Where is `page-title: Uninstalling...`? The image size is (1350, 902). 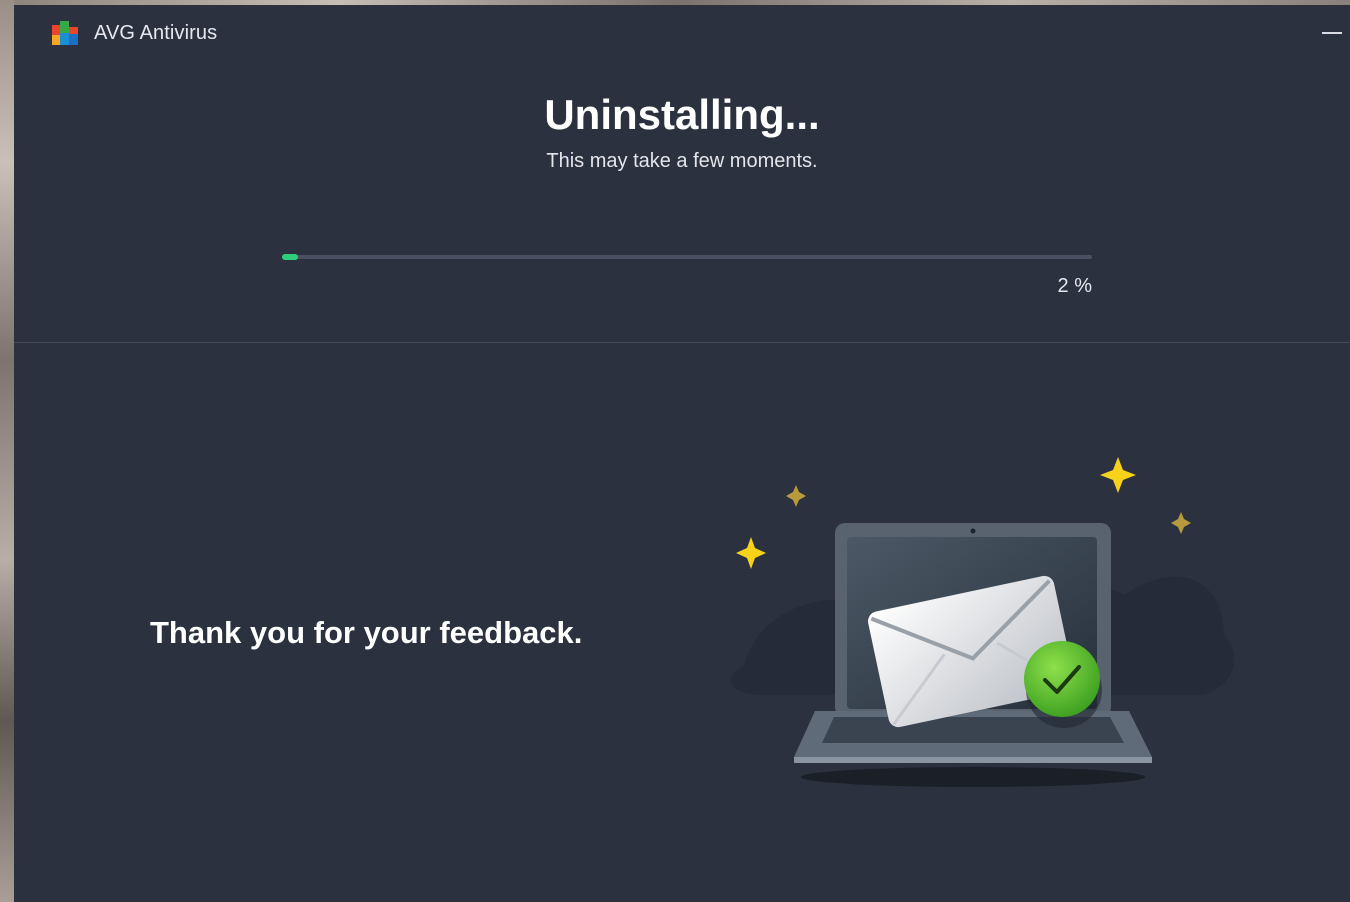 page-title: Uninstalling... is located at coordinates (682, 114).